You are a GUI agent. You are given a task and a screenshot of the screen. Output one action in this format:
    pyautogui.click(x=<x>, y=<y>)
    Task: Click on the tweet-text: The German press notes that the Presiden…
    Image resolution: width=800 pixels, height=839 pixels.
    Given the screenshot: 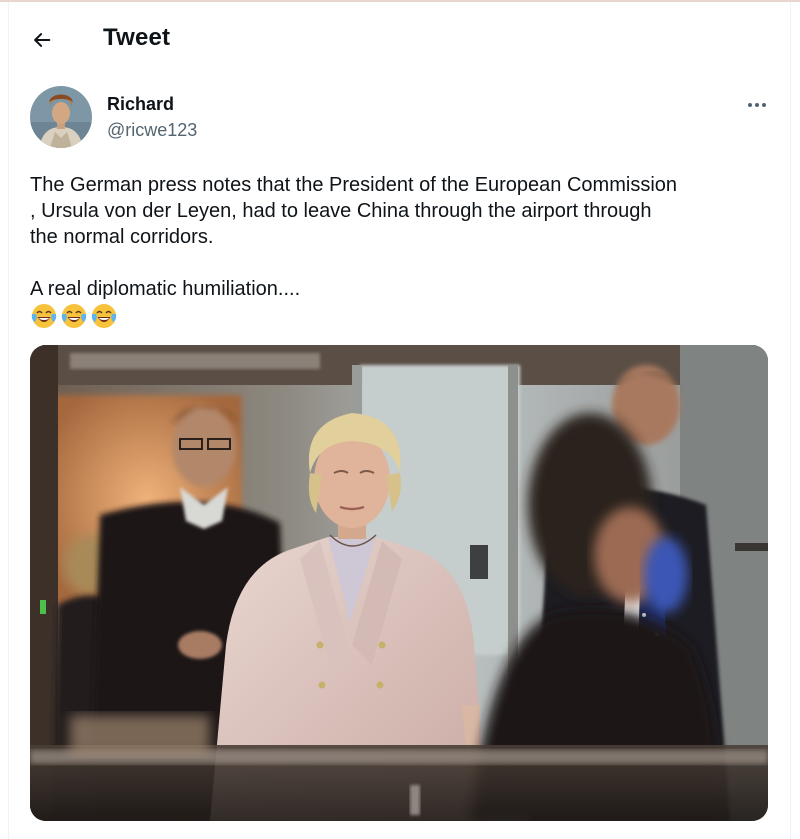 What is the action you would take?
    pyautogui.click(x=405, y=237)
    